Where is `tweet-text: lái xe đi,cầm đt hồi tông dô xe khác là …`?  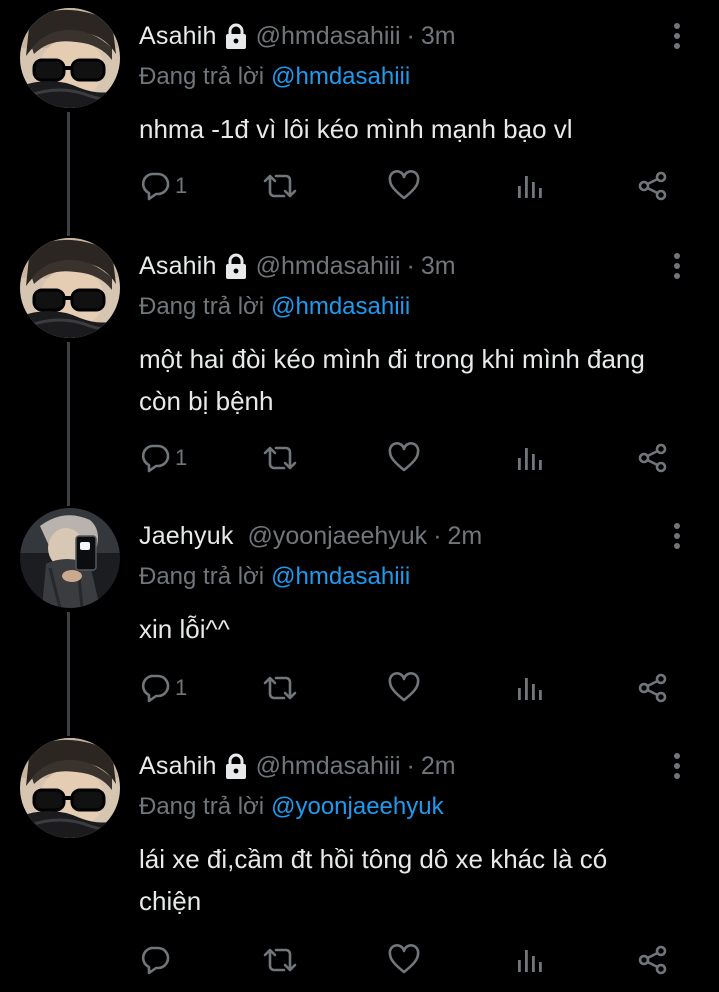
tweet-text: lái xe đi,cầm đt hồi tông dô xe khác là … is located at coordinates (373, 880).